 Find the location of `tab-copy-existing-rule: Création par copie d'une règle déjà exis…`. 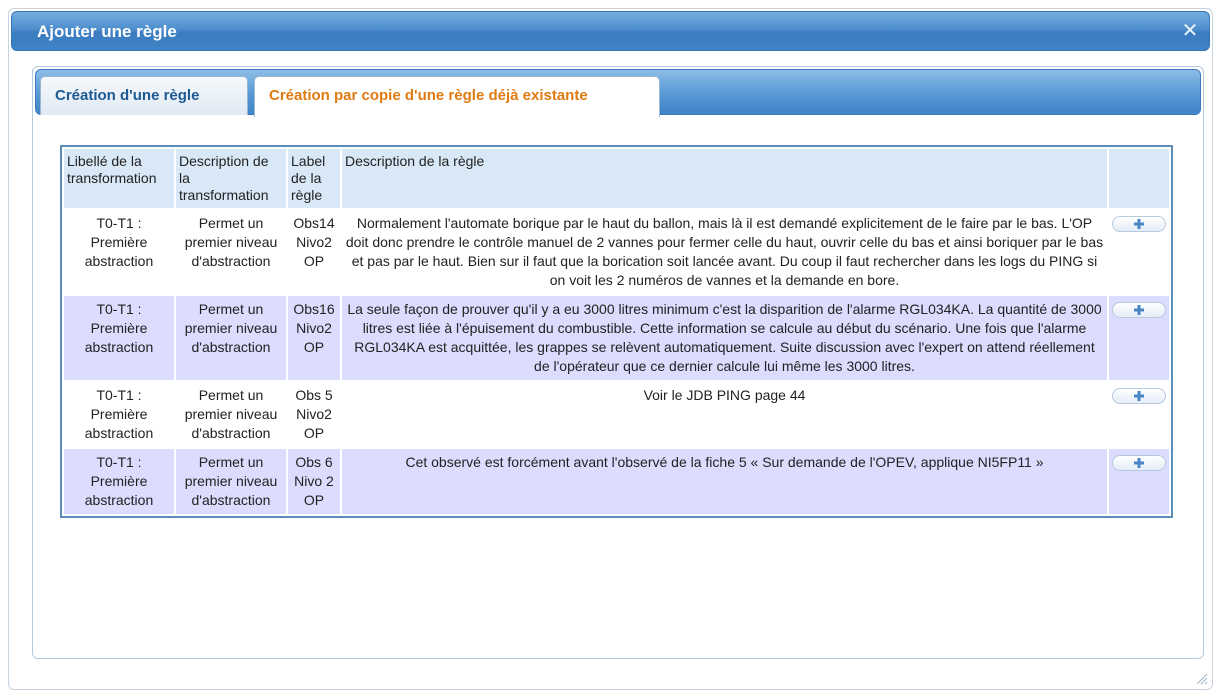

tab-copy-existing-rule: Création par copie d'une règle déjà exis… is located at coordinates (457, 96).